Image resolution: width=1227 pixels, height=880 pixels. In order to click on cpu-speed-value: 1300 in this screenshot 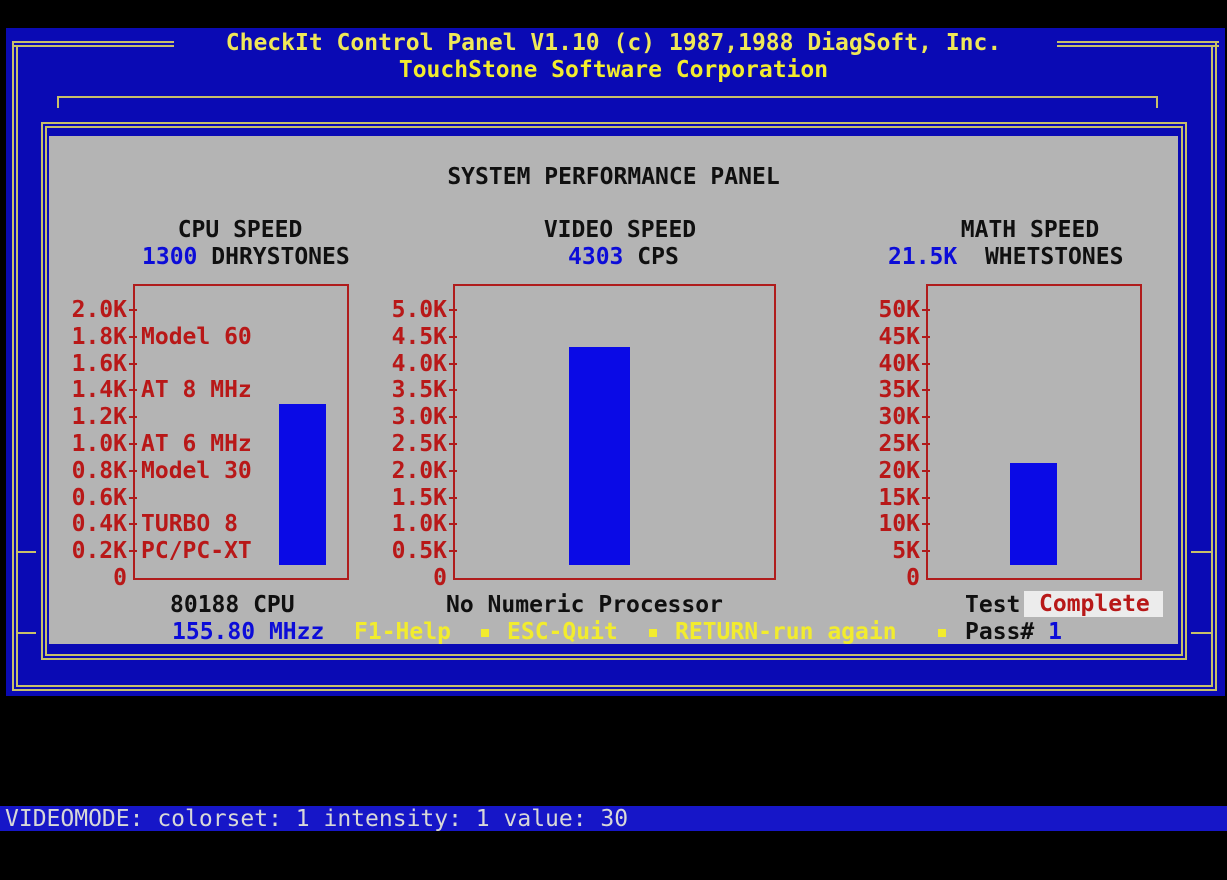, I will do `click(170, 257)`.